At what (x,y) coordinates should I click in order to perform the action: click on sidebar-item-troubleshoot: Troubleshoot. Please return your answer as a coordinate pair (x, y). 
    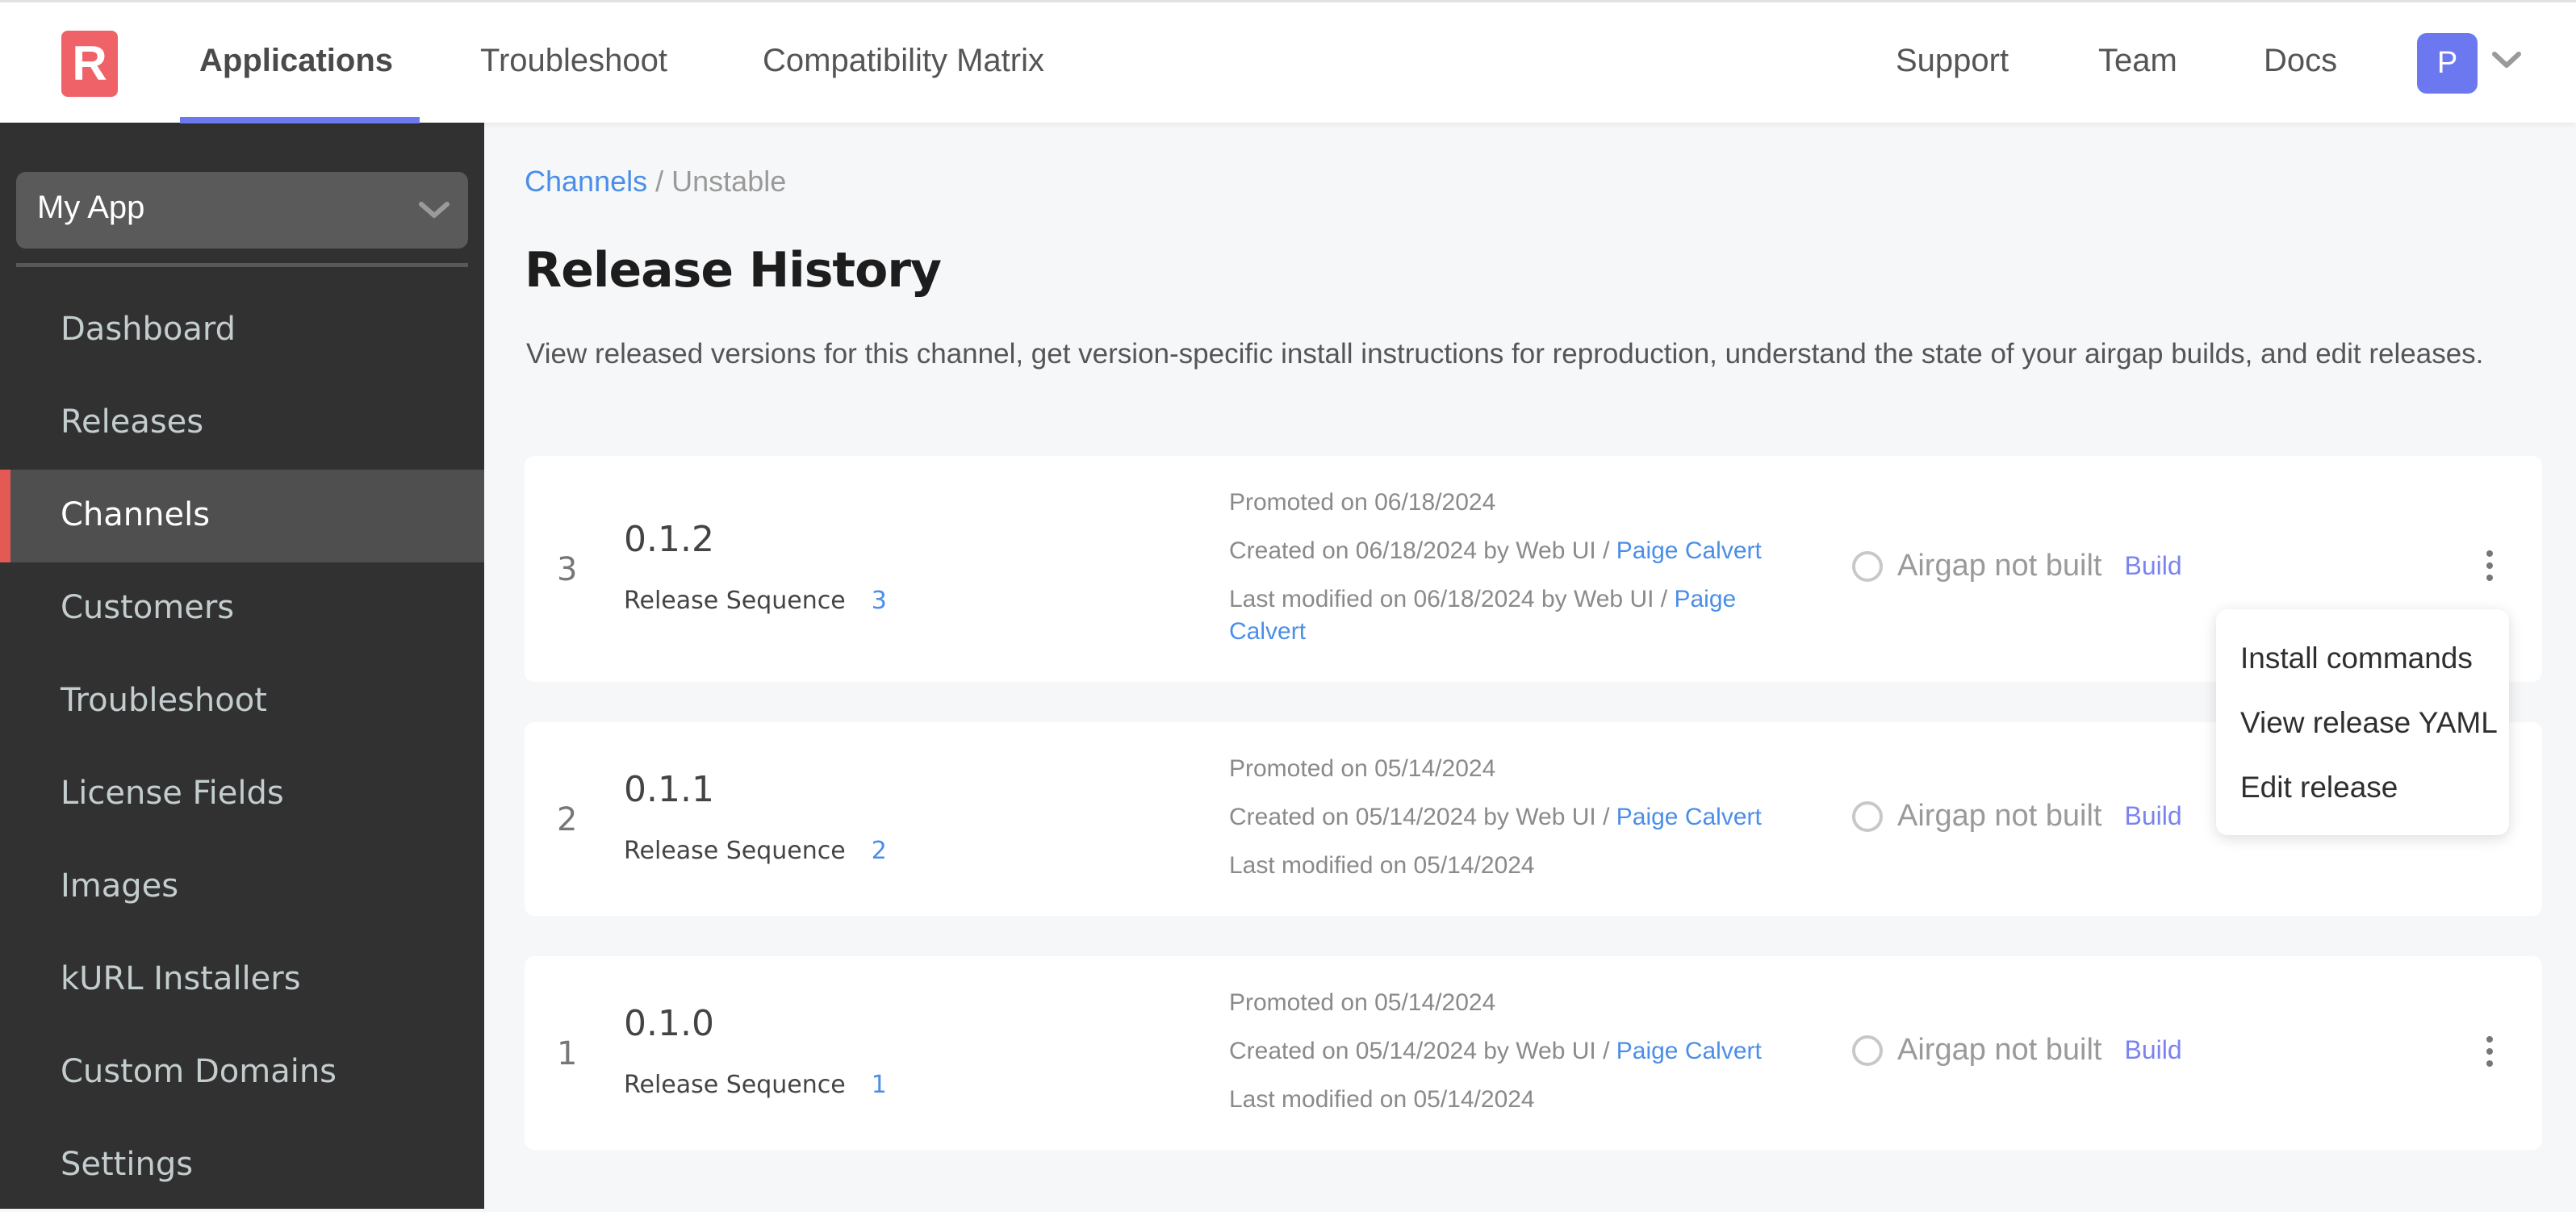
    Looking at the image, I should click on (242, 701).